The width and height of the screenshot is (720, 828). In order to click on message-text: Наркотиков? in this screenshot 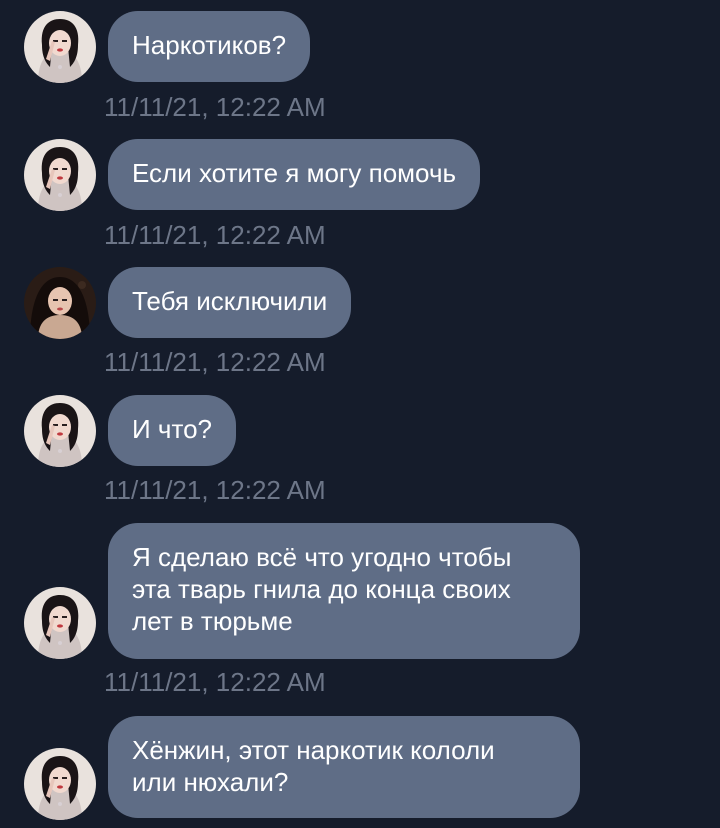, I will do `click(209, 45)`.